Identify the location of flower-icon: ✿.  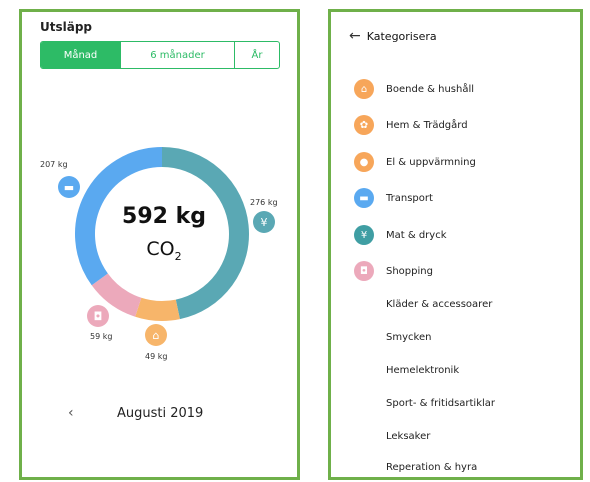
(364, 125).